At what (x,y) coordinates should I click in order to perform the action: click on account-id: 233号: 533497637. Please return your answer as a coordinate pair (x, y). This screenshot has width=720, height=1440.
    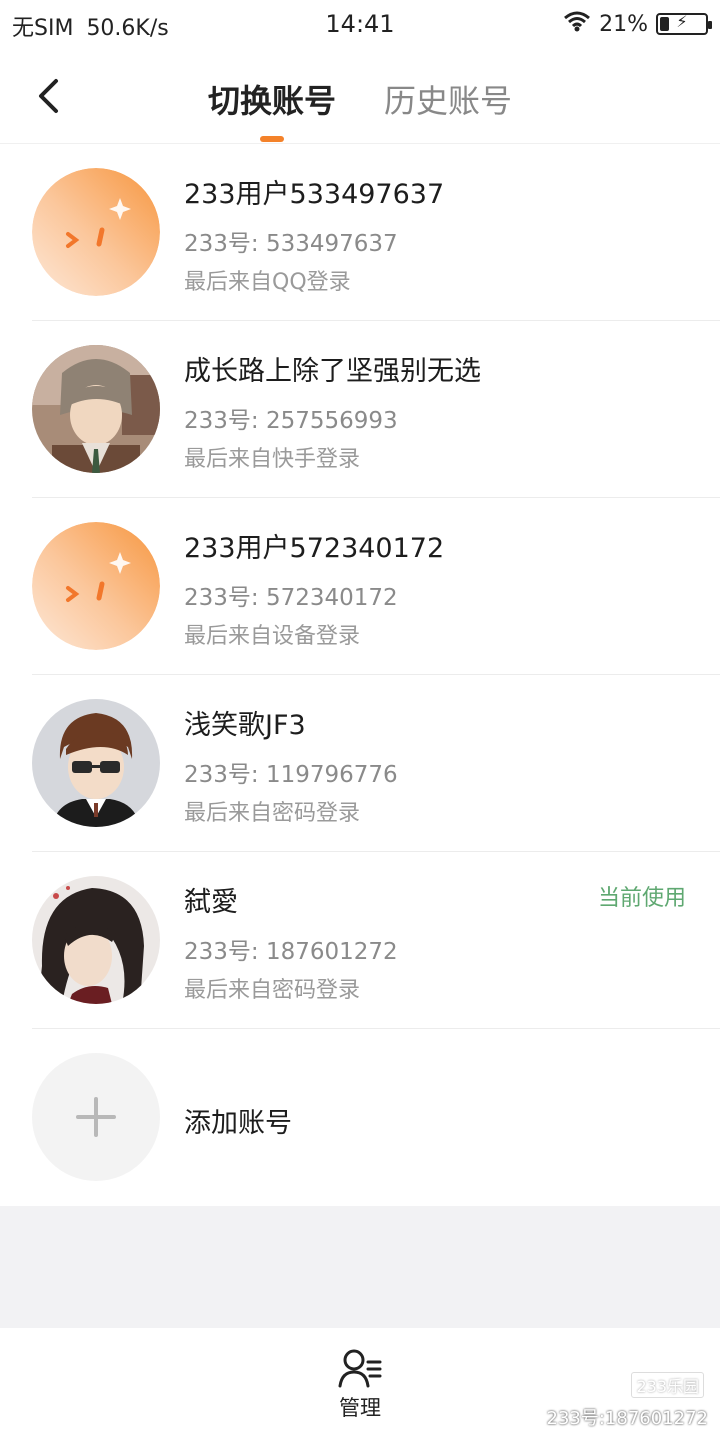
    Looking at the image, I should click on (291, 244).